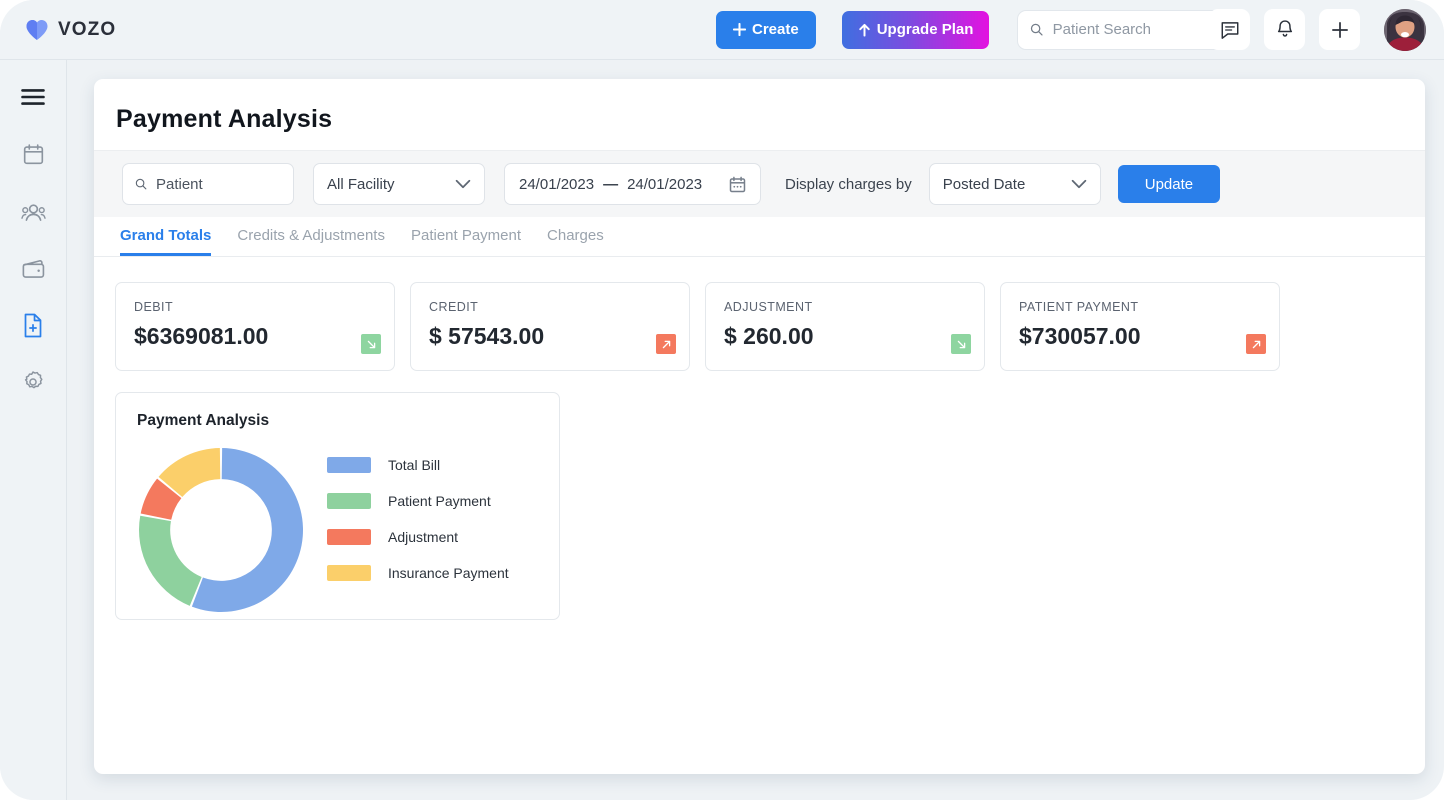  I want to click on legend-item: Adjustment, so click(418, 537).